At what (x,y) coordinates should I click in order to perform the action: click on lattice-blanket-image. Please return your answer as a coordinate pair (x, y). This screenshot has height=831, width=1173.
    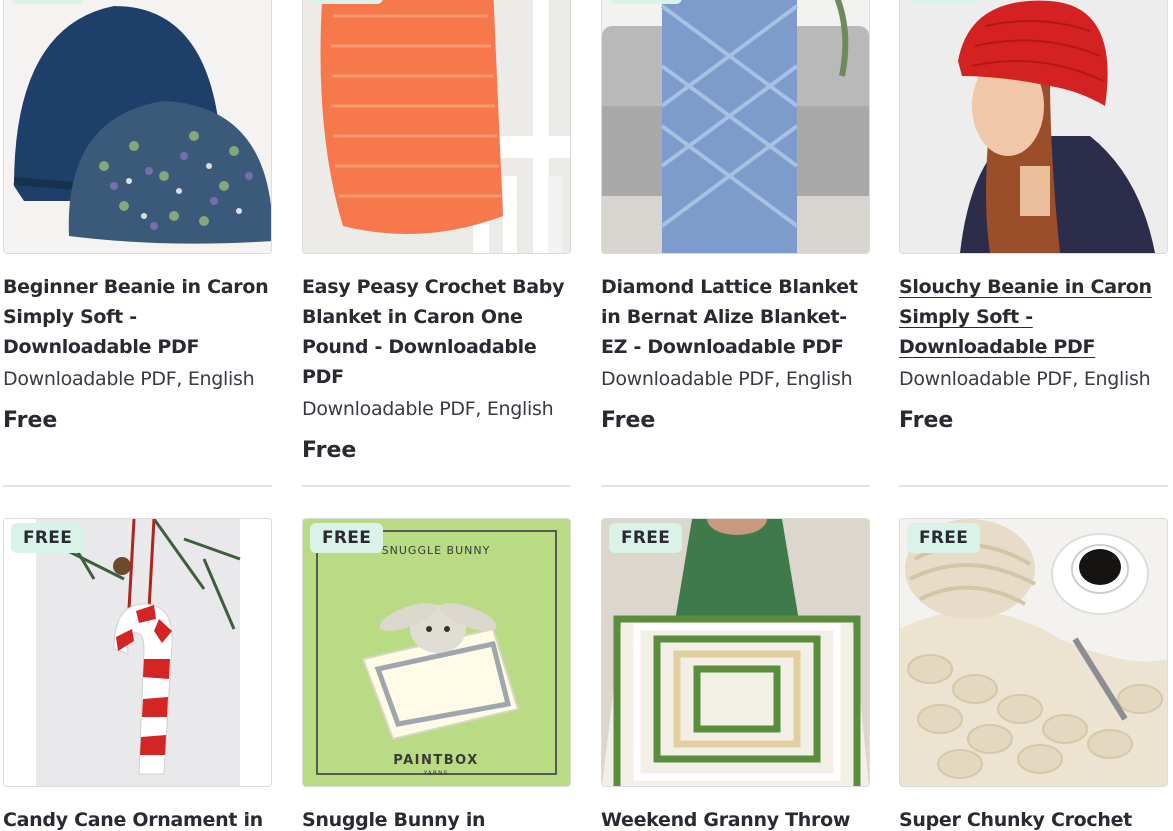
    Looking at the image, I should click on (735, 126).